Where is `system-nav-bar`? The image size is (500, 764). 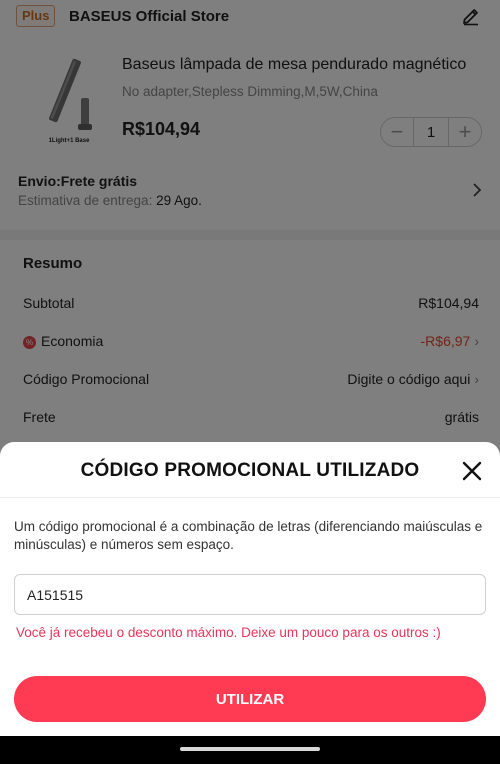
system-nav-bar is located at coordinates (250, 750).